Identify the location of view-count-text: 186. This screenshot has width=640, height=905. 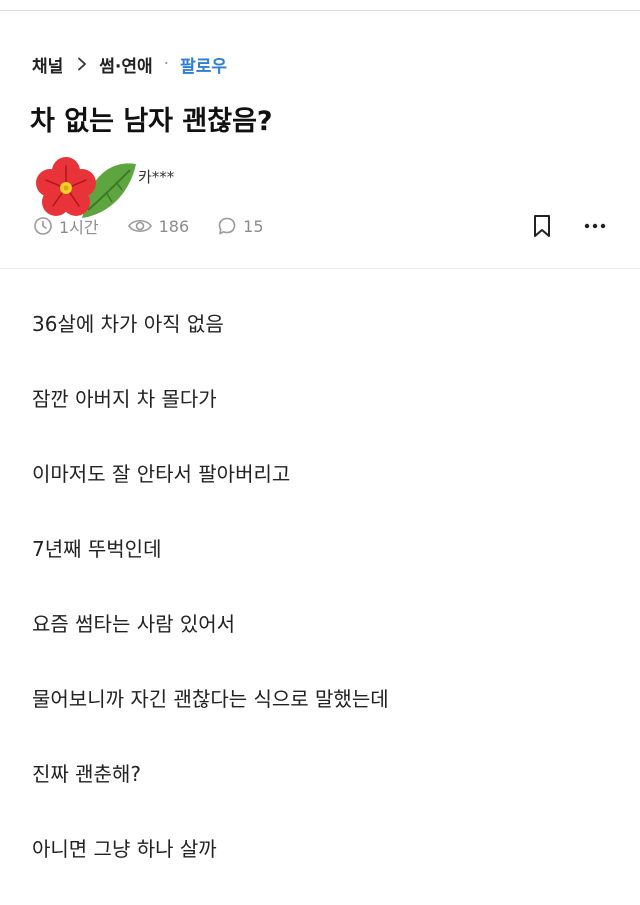
(174, 226).